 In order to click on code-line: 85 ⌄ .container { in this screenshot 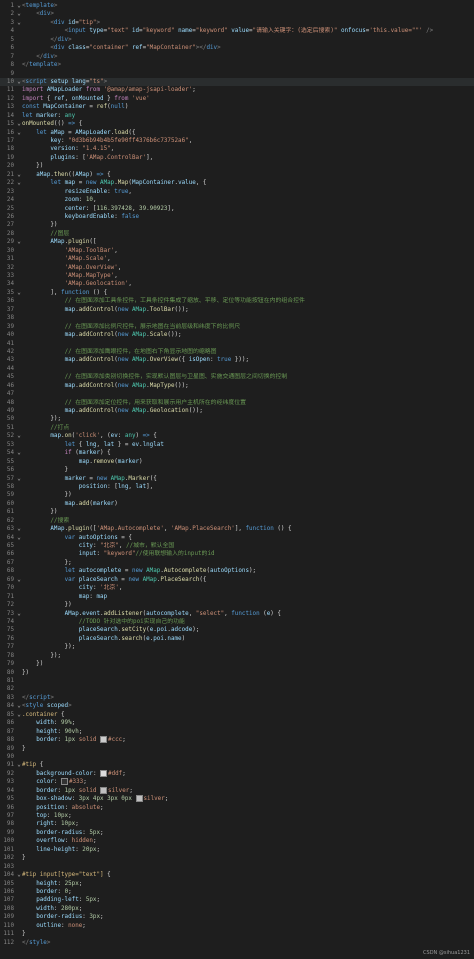, I will do `click(237, 715)`.